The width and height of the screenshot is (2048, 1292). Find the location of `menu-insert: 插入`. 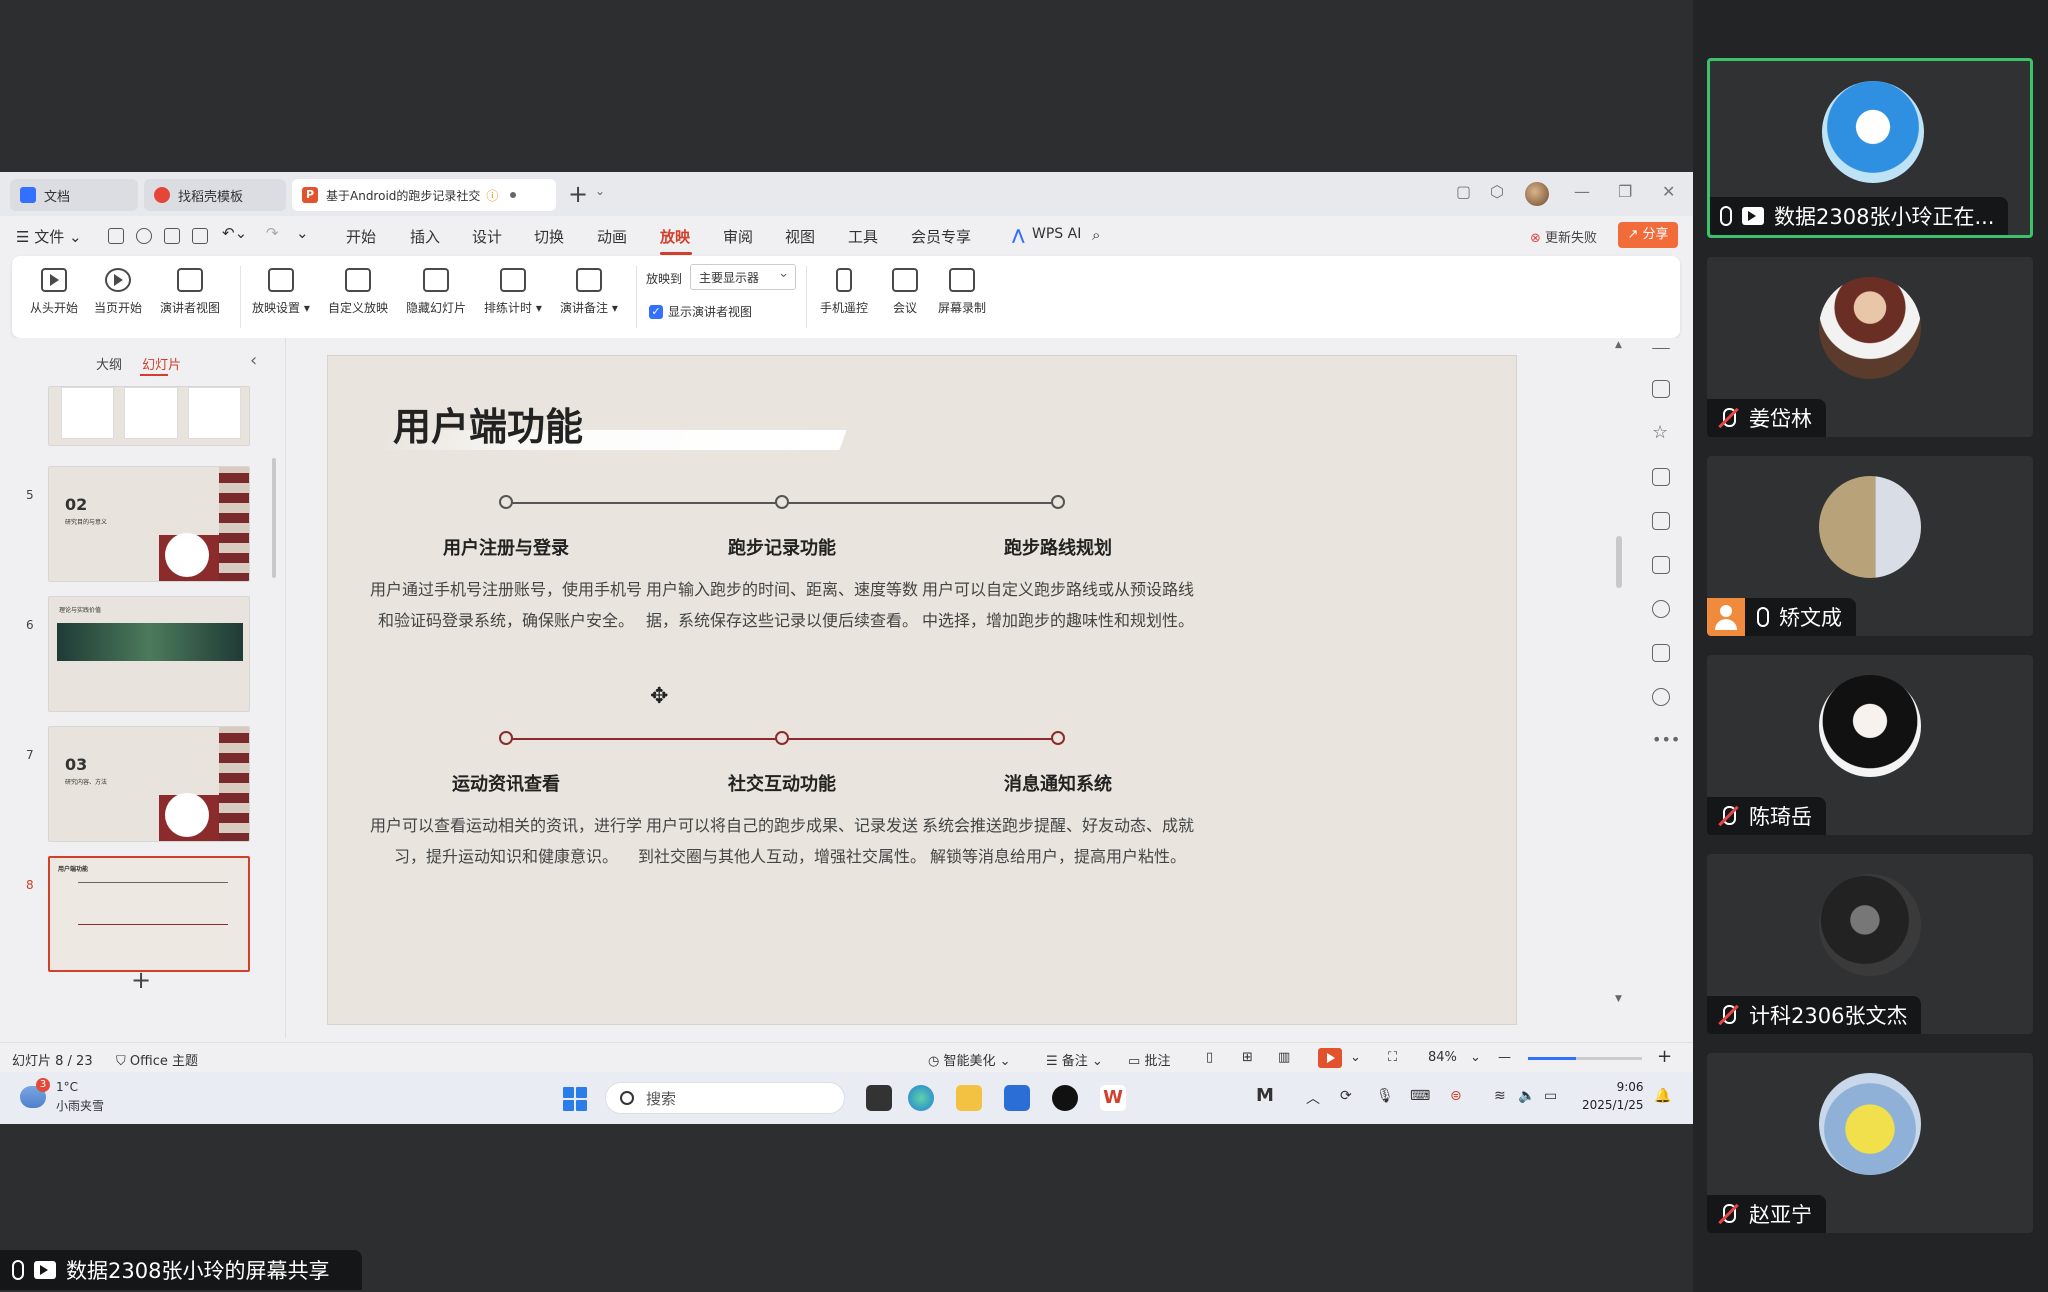

menu-insert: 插入 is located at coordinates (425, 236).